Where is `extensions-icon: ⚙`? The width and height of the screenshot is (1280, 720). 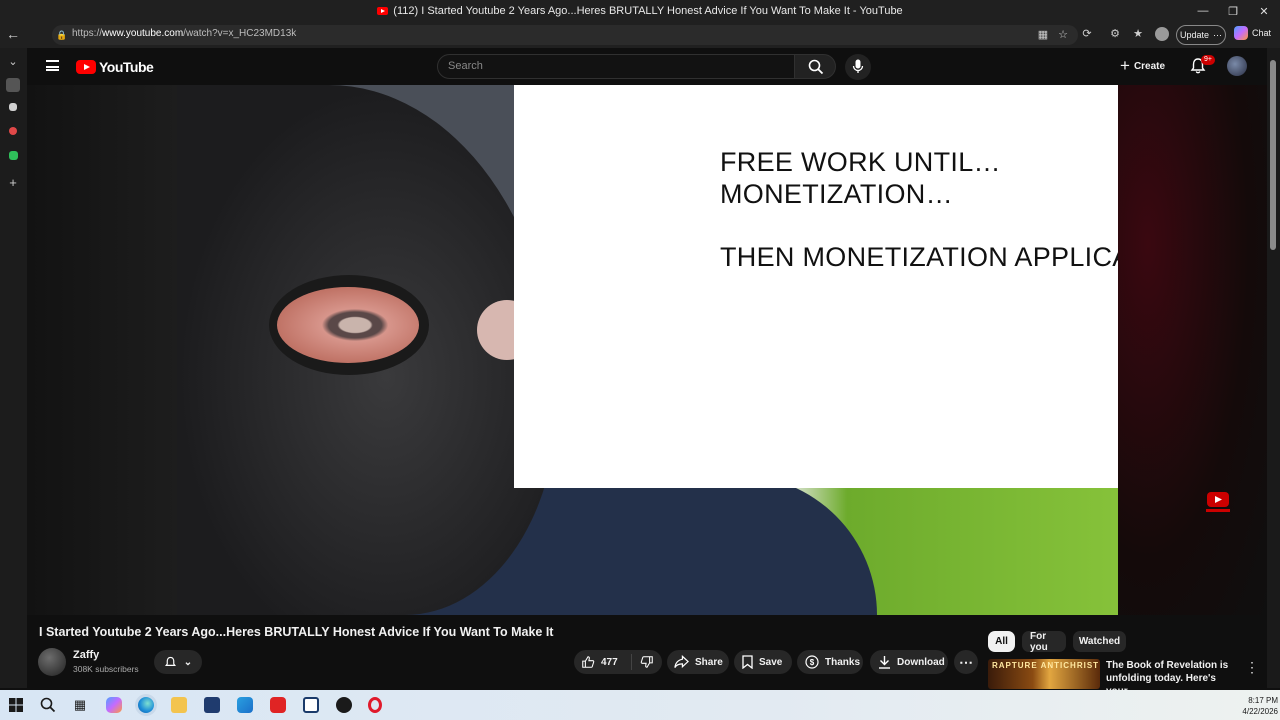 extensions-icon: ⚙ is located at coordinates (1115, 34).